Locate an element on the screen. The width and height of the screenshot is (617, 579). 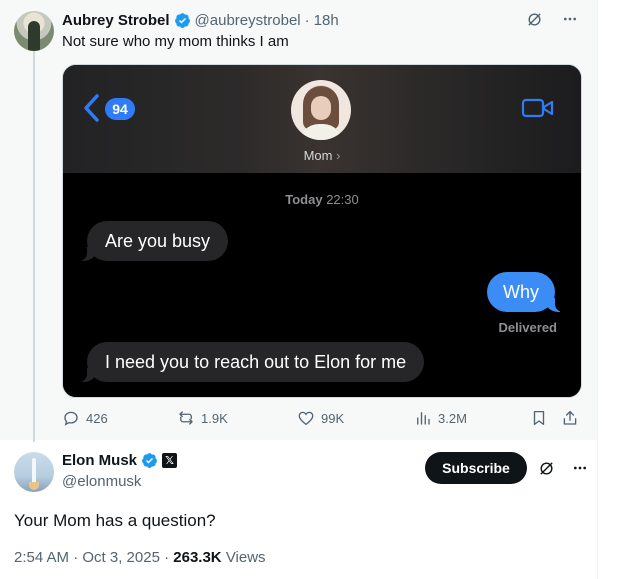
main-tweet-text: Your Mom has a question? is located at coordinates (115, 520).